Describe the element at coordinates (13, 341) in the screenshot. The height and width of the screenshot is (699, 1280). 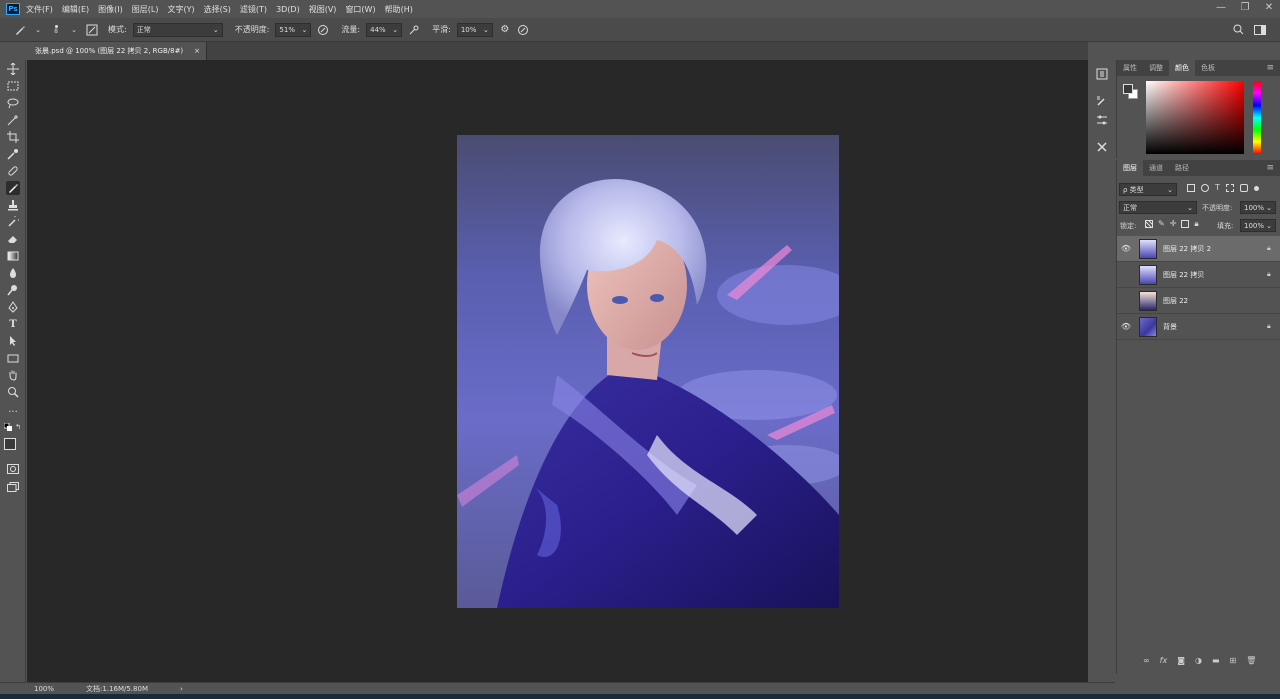
I see `path-selection-tool-icon` at that location.